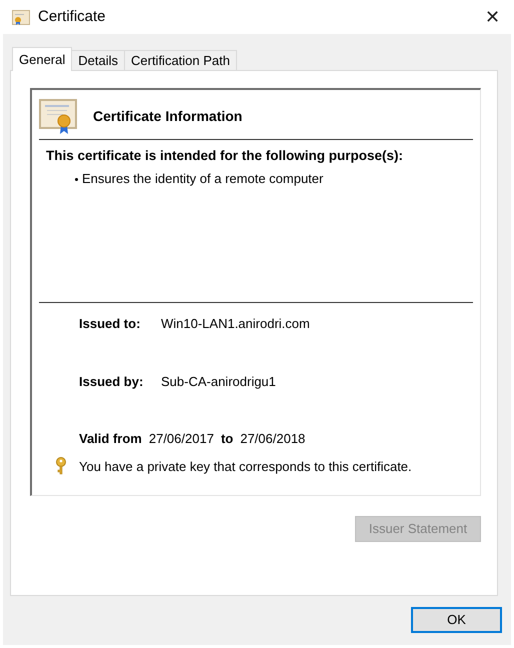 Image resolution: width=514 pixels, height=648 pixels. What do you see at coordinates (492, 17) in the screenshot?
I see `close-button: ✕` at bounding box center [492, 17].